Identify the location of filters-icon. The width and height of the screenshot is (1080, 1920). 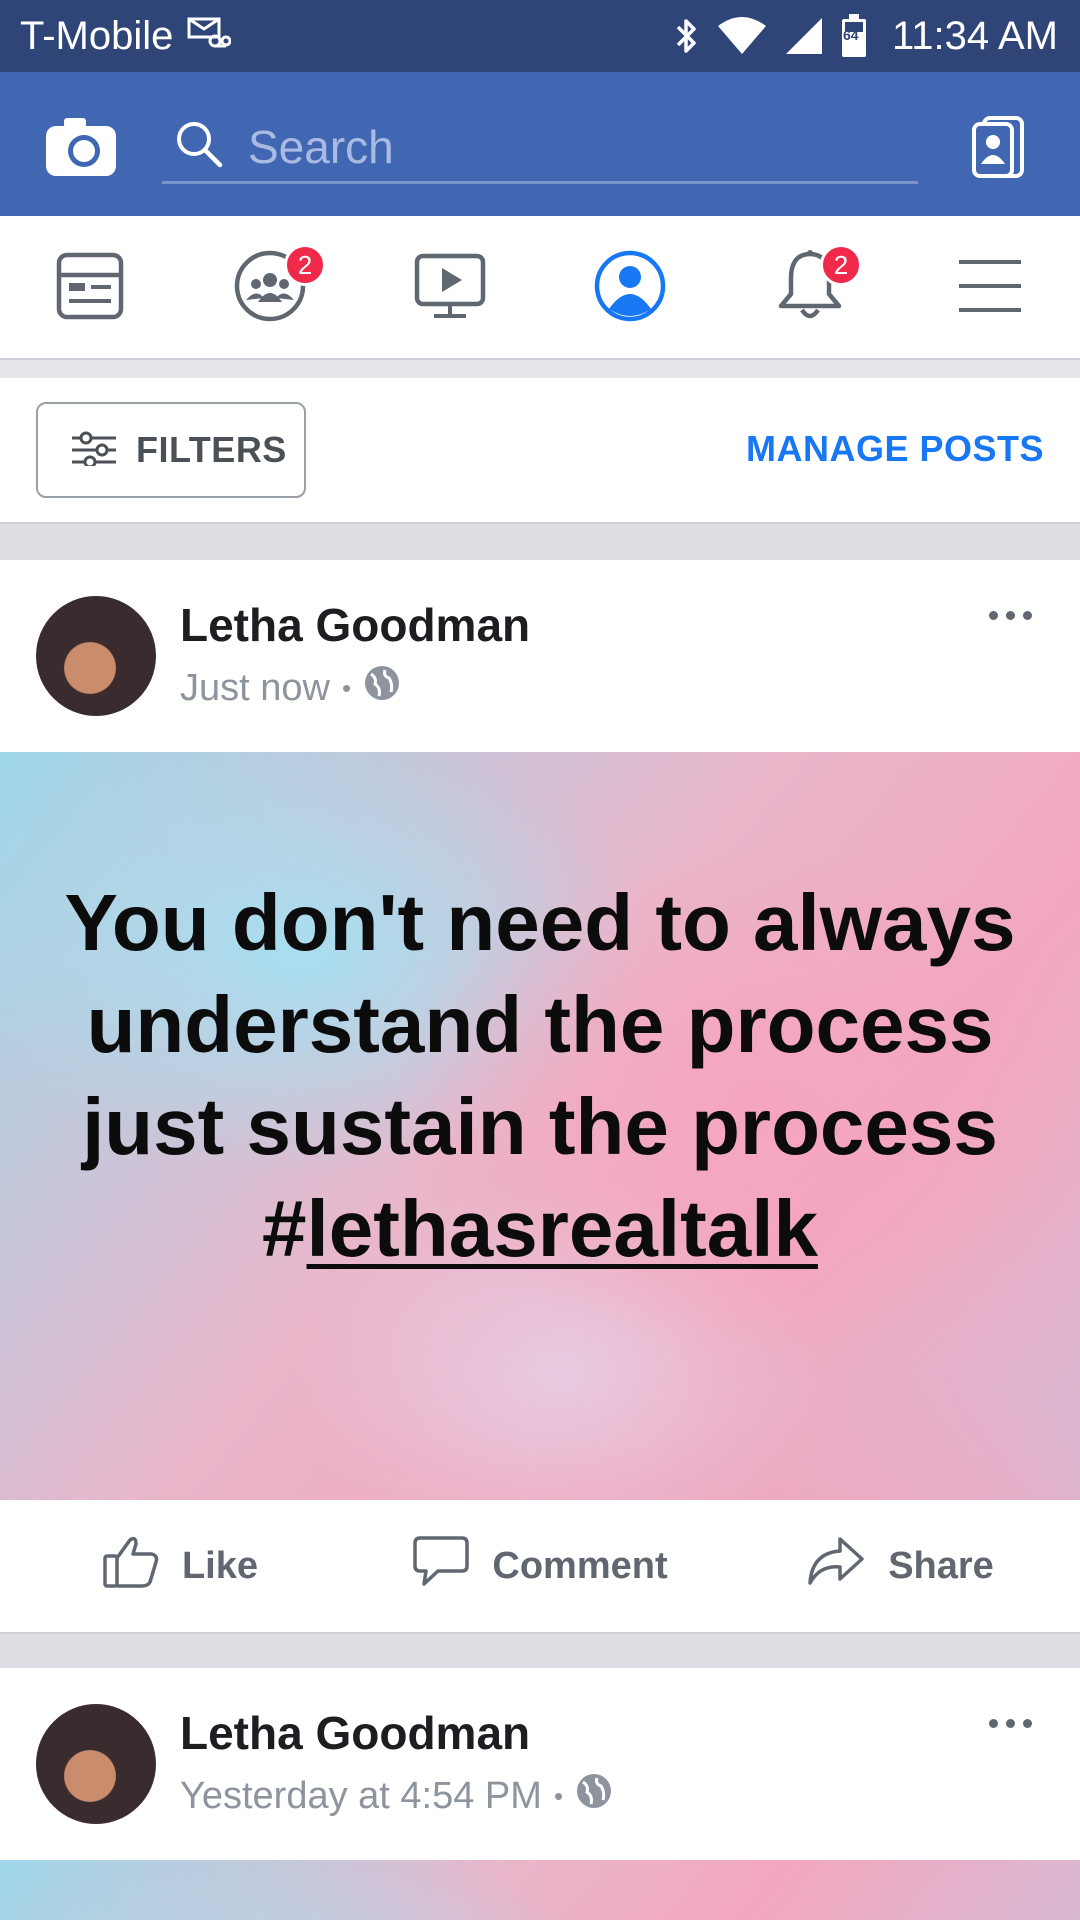
(94, 450).